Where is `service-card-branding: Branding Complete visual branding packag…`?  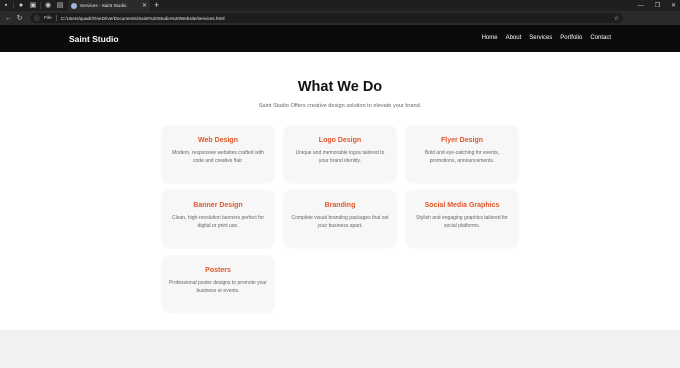 service-card-branding: Branding Complete visual branding packag… is located at coordinates (340, 218).